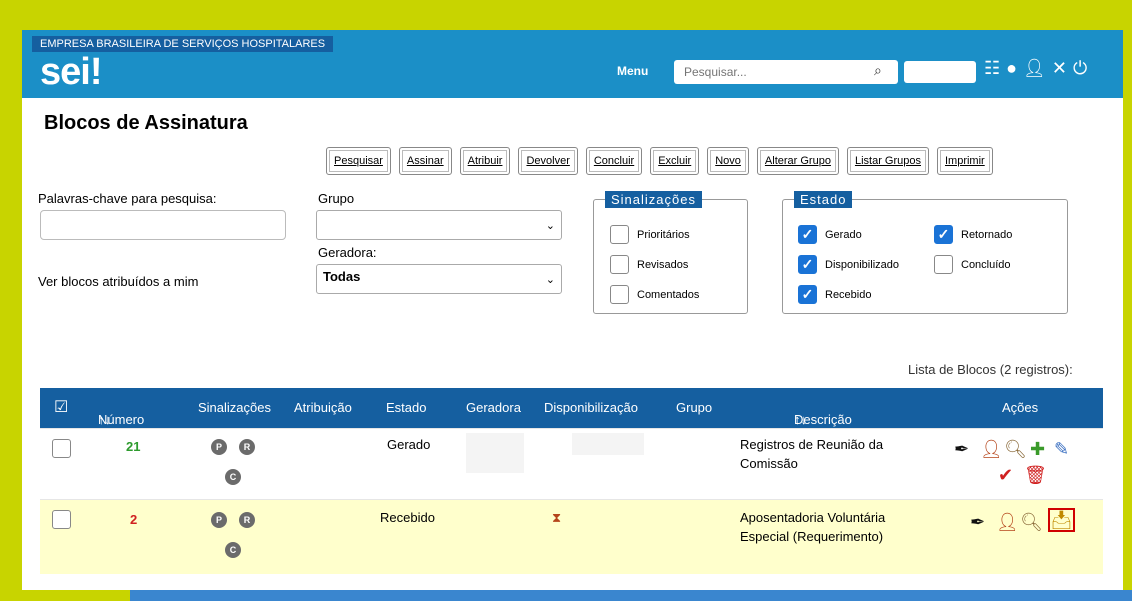  I want to click on alterar-grupo-button: Alterar Grupo, so click(797, 161).